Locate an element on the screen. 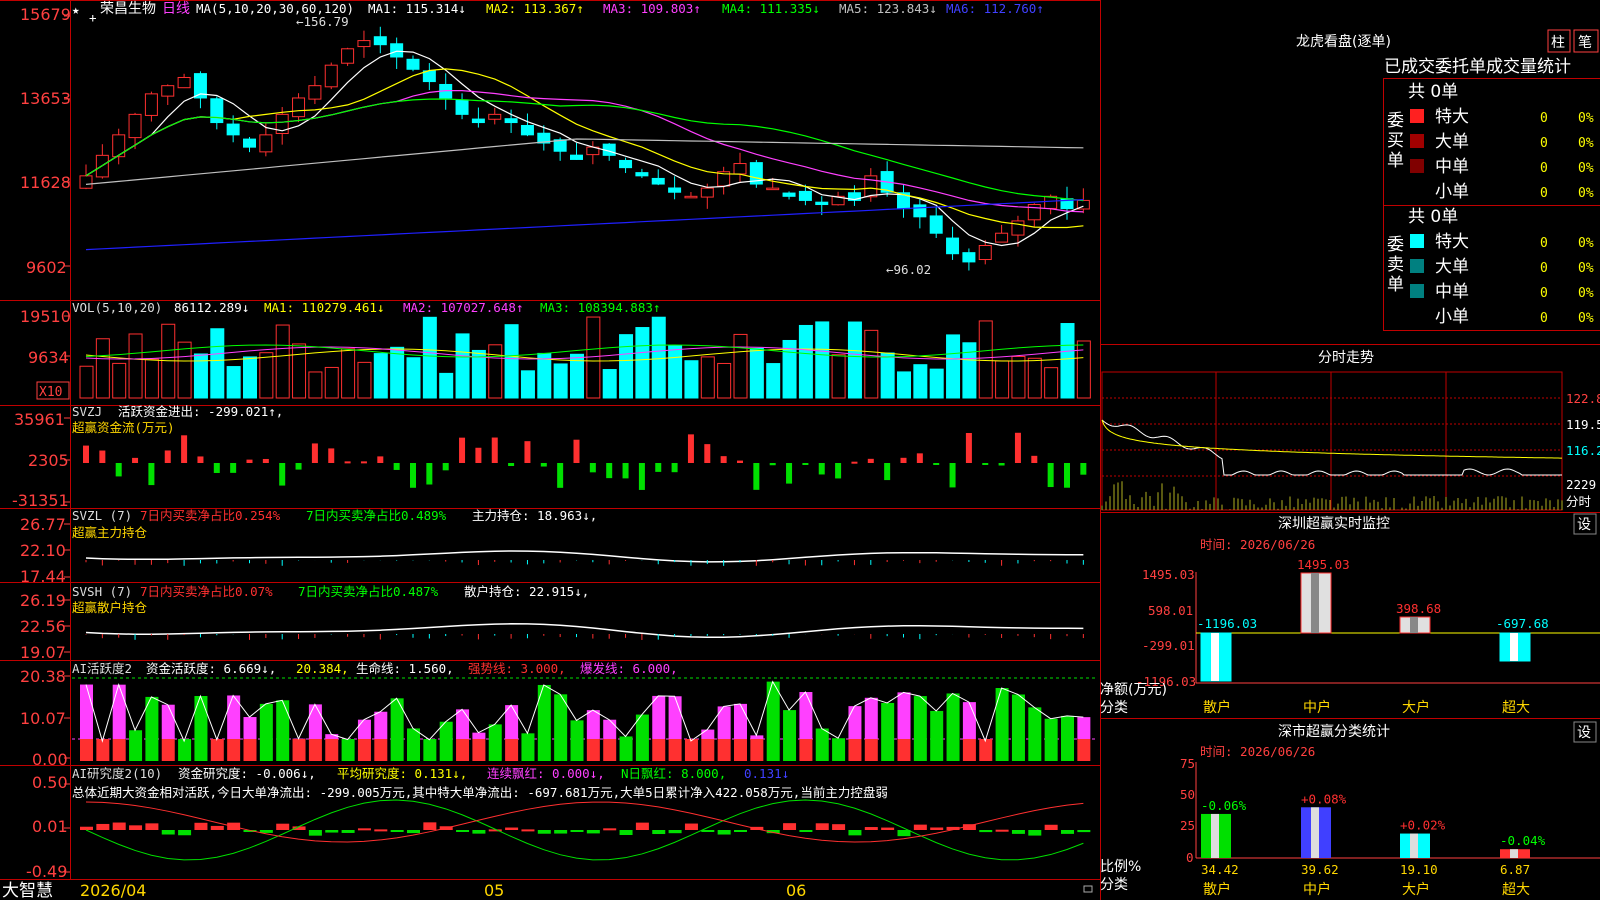 The height and width of the screenshot is (900, 1600). add-icon: + is located at coordinates (93, 17).